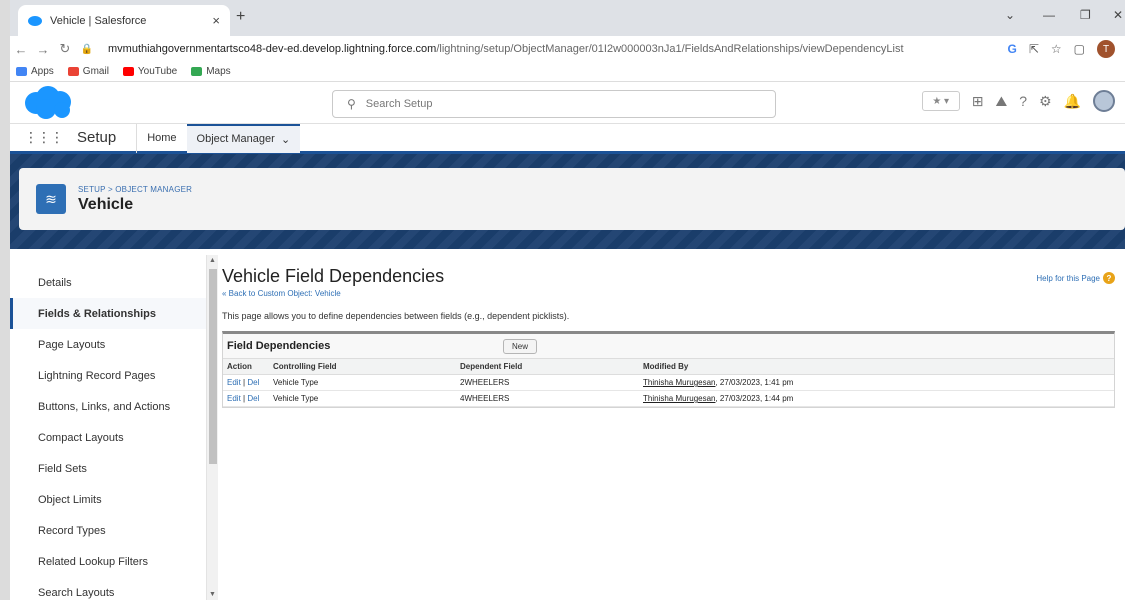 This screenshot has height=600, width=1125. What do you see at coordinates (754, 382) in the screenshot?
I see `modified-date: , 27/03/2023, 1:41 pm` at bounding box center [754, 382].